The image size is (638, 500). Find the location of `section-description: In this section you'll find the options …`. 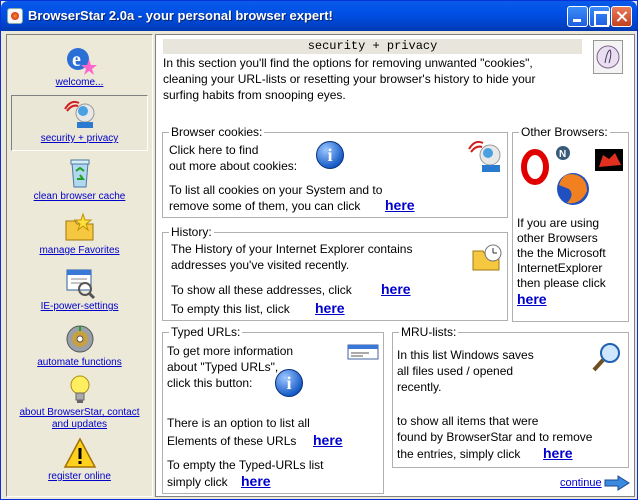

section-description: In this section you'll find the options … is located at coordinates (349, 79).